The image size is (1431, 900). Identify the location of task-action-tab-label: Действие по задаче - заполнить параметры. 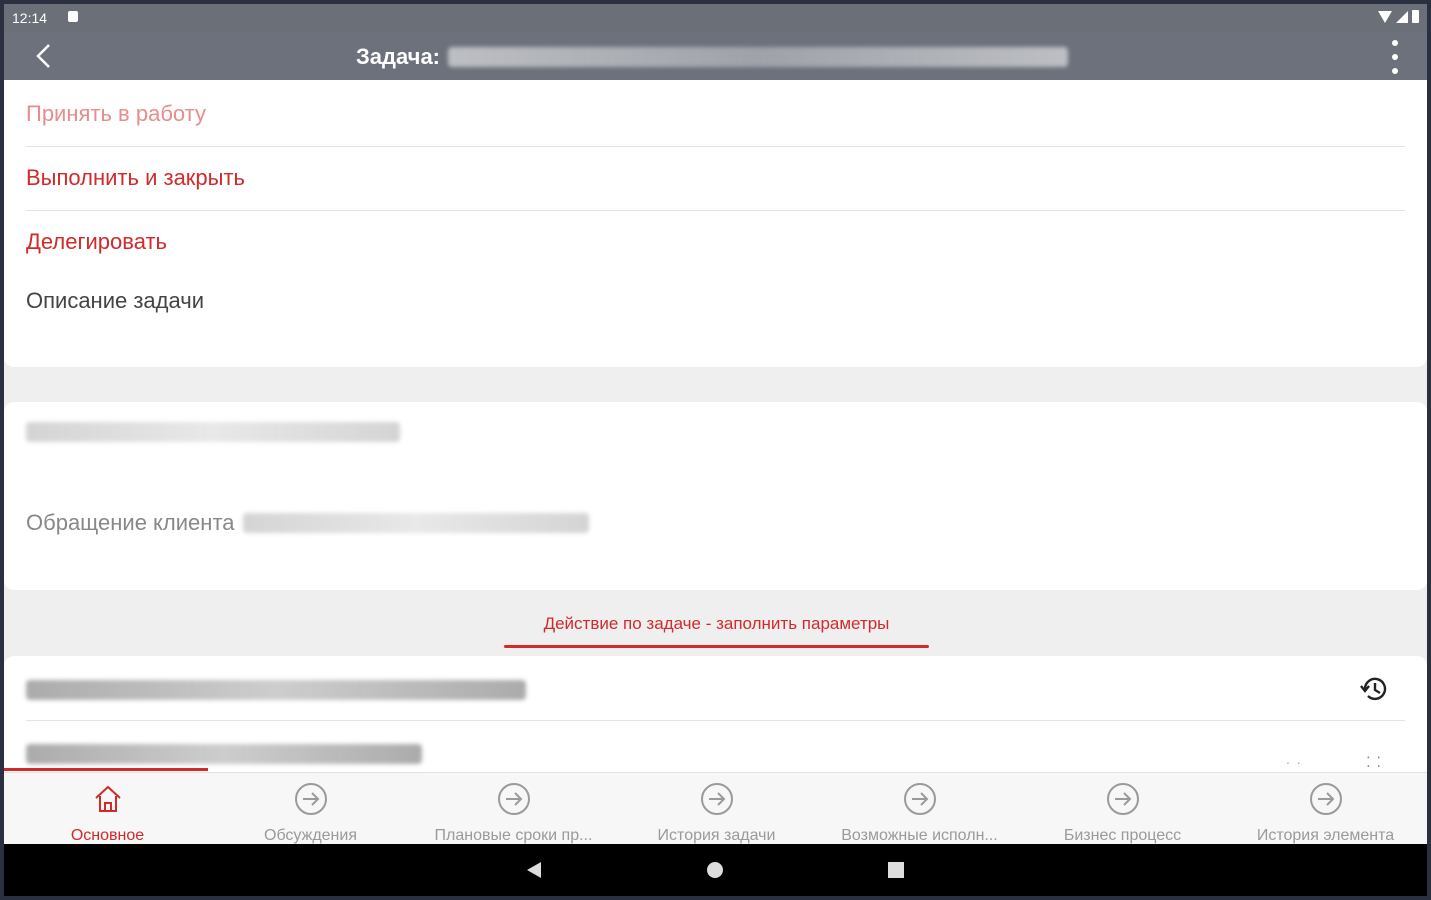
(716, 623).